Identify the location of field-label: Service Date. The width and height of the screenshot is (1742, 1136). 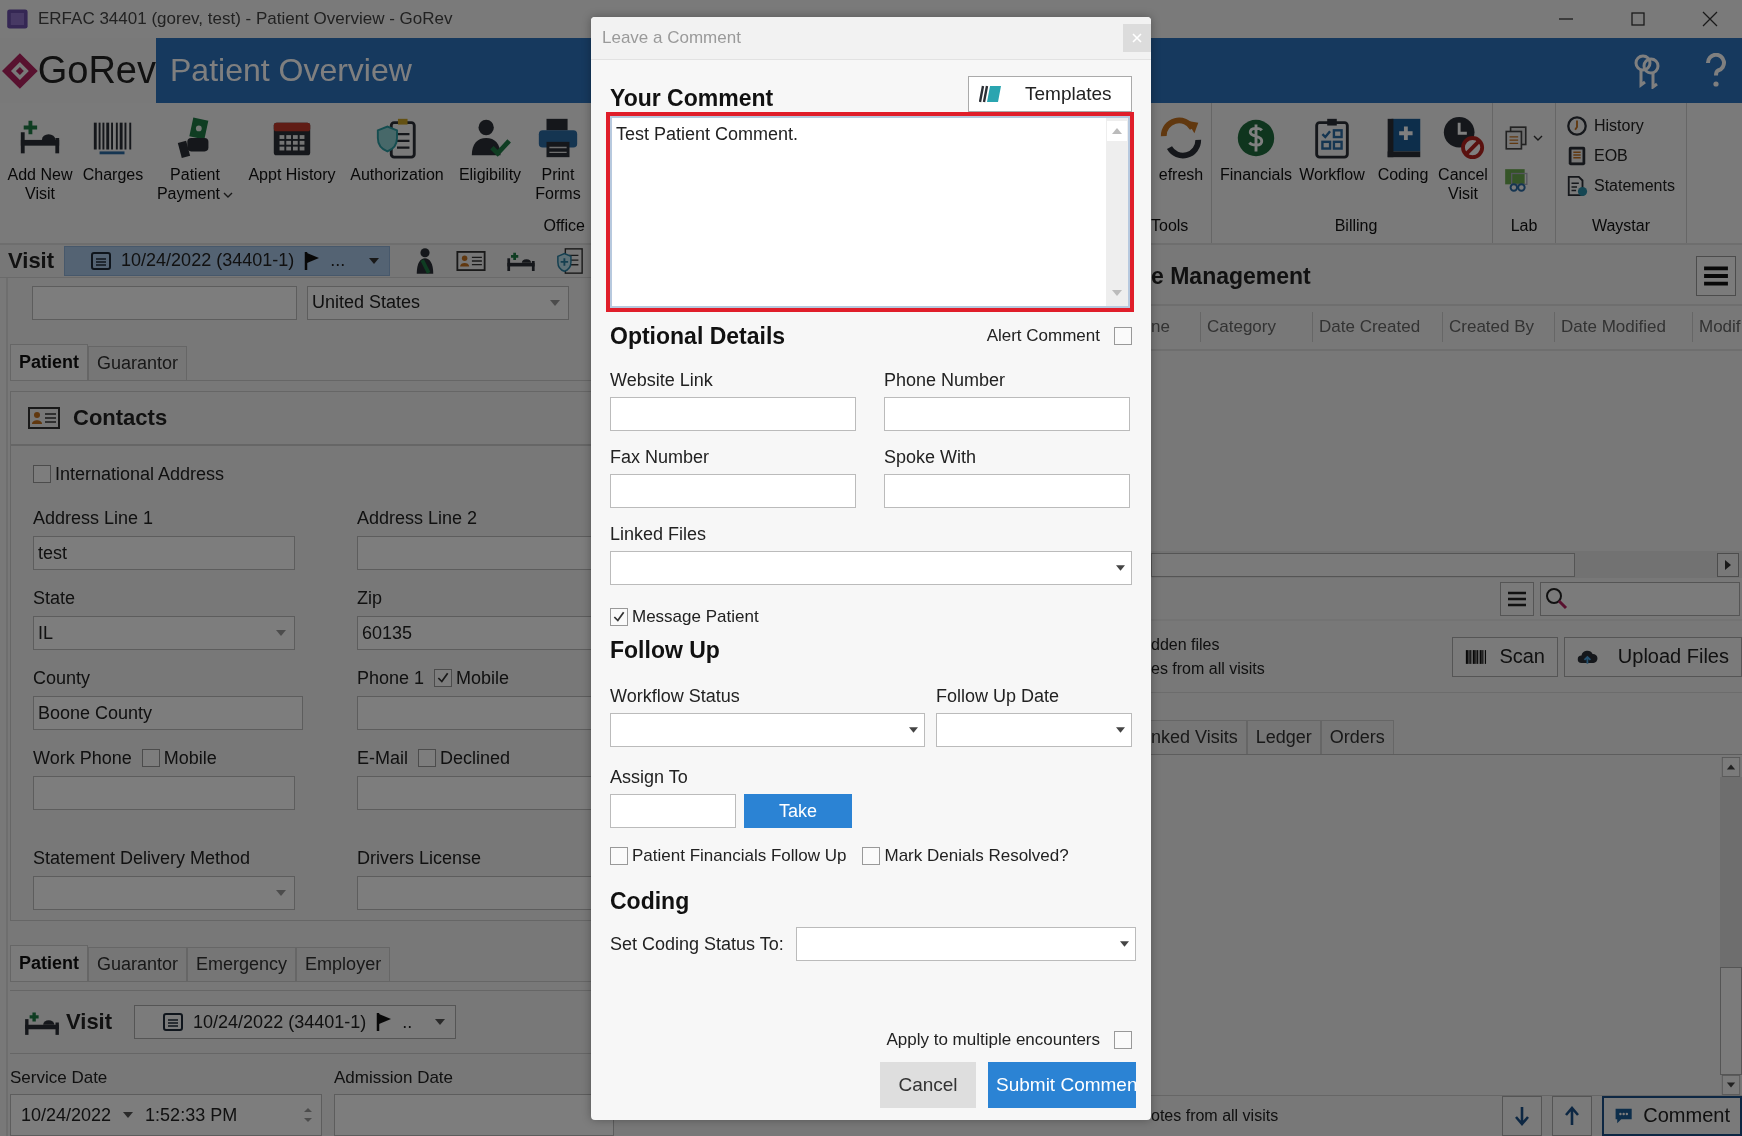
(59, 1078).